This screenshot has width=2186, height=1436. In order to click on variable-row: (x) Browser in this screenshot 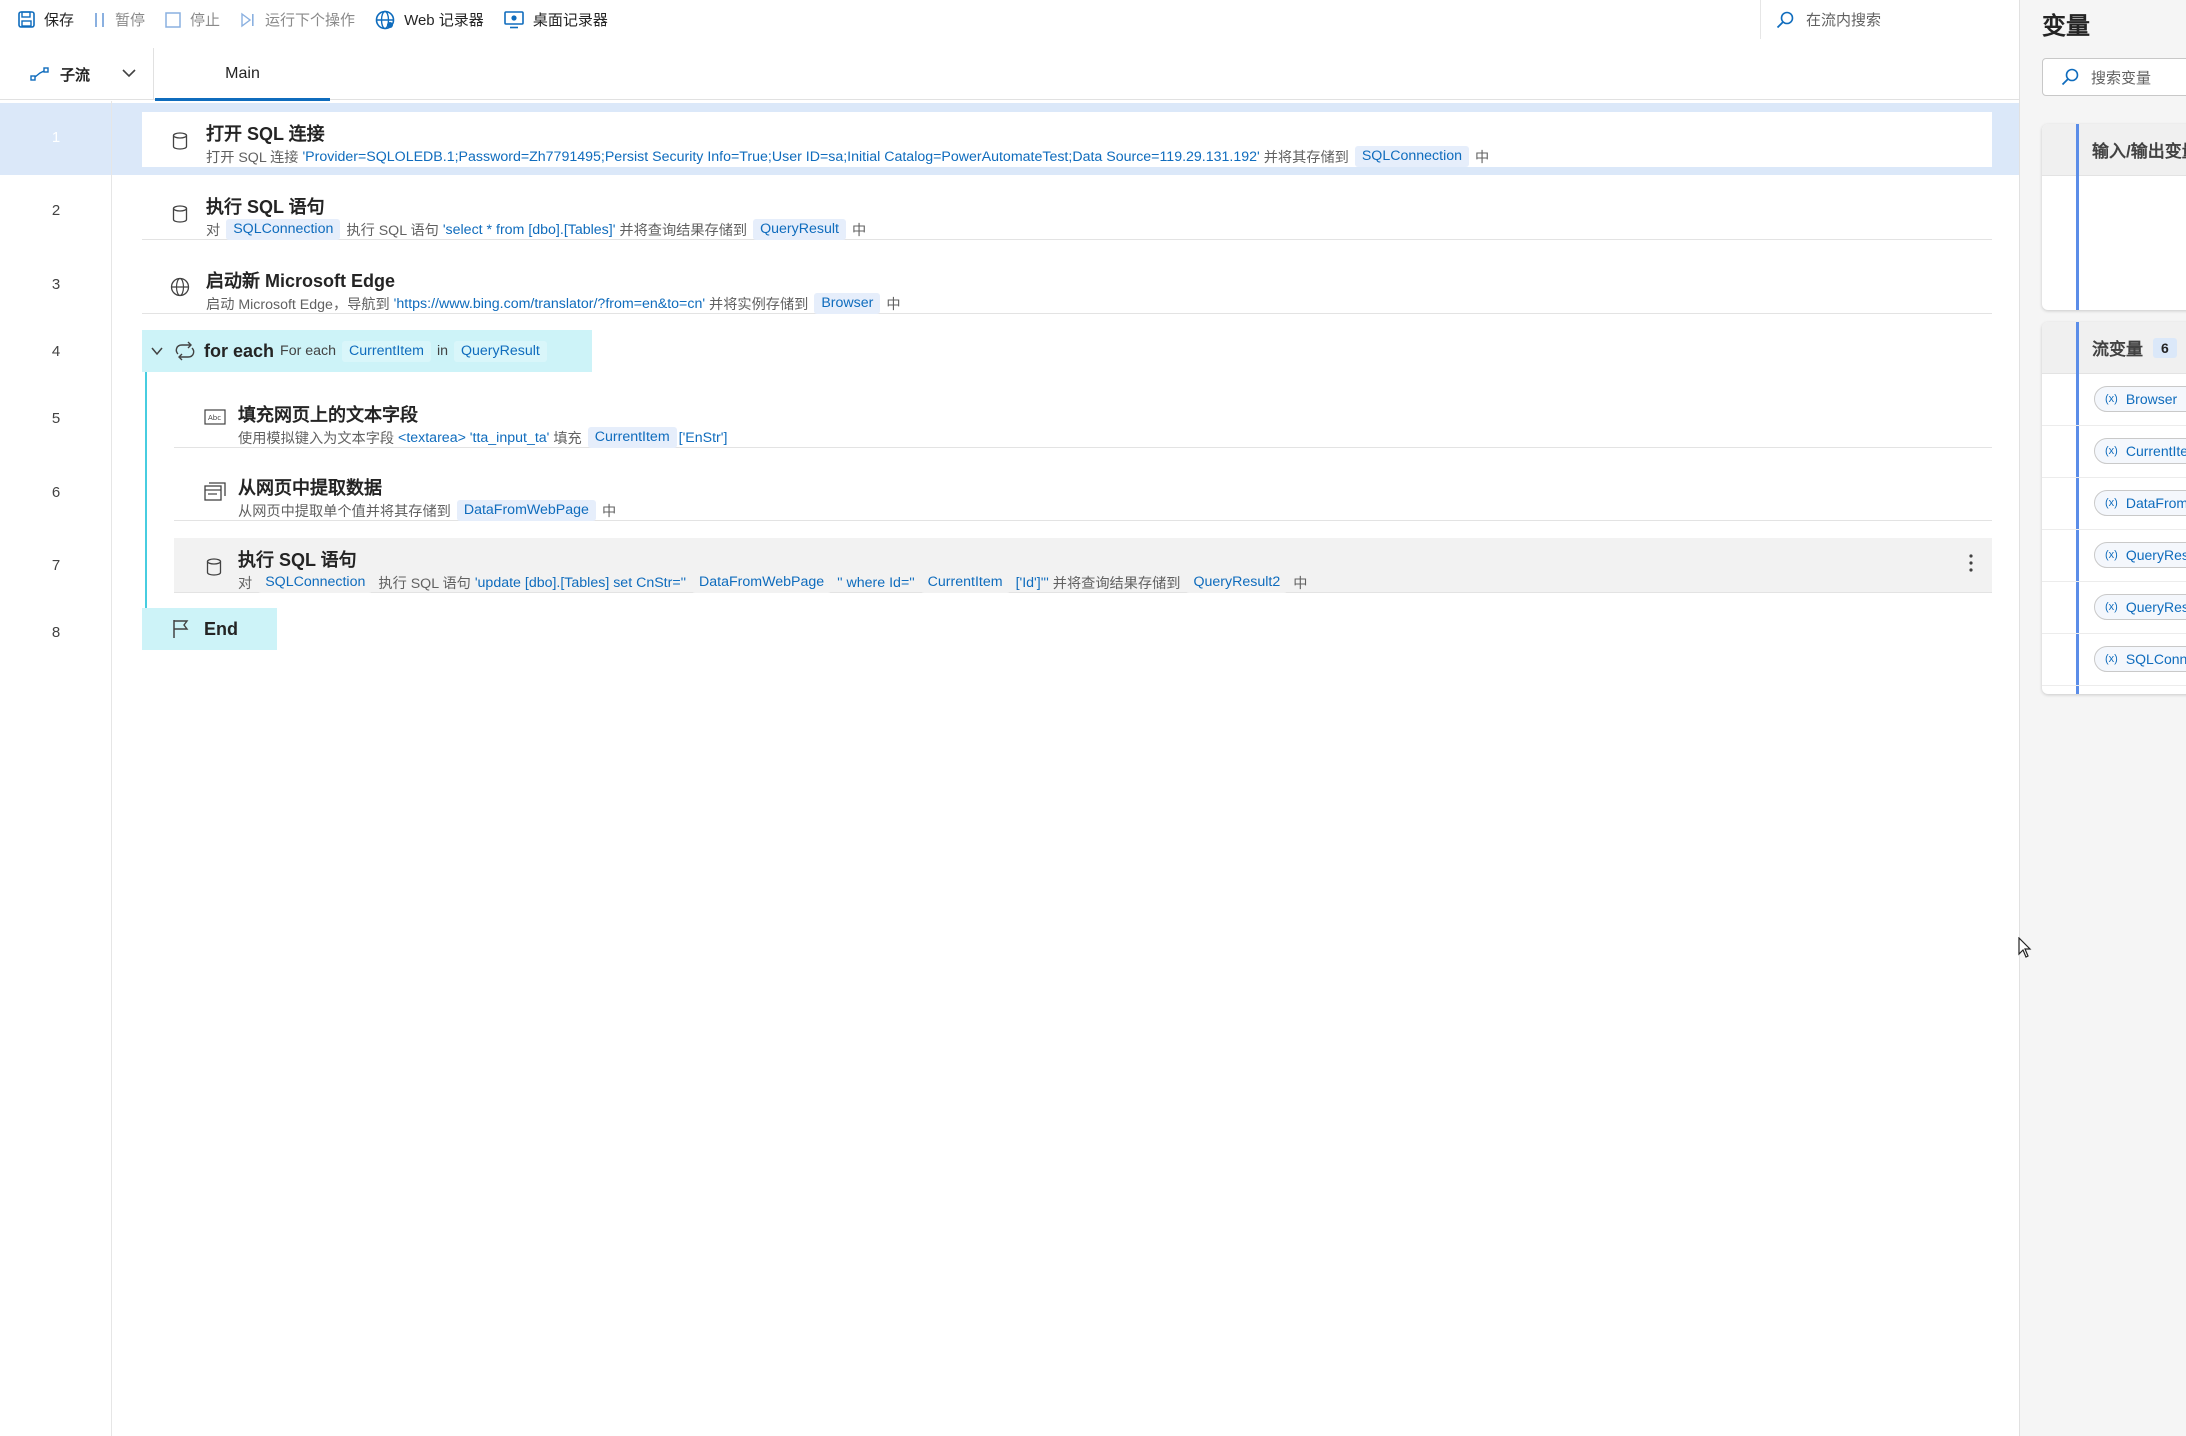, I will do `click(2114, 400)`.